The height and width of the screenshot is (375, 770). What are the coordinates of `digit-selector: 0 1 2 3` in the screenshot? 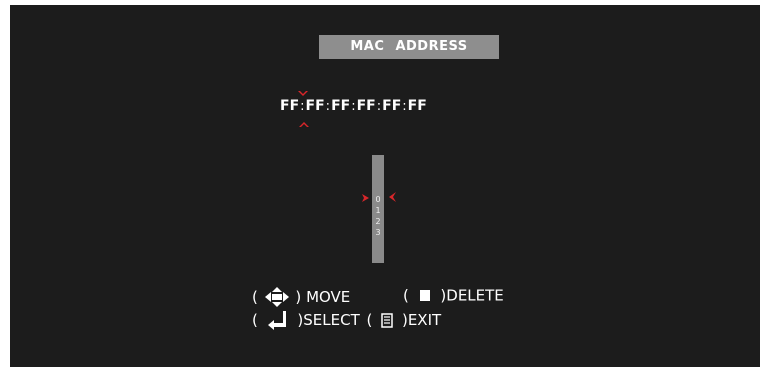 It's located at (378, 209).